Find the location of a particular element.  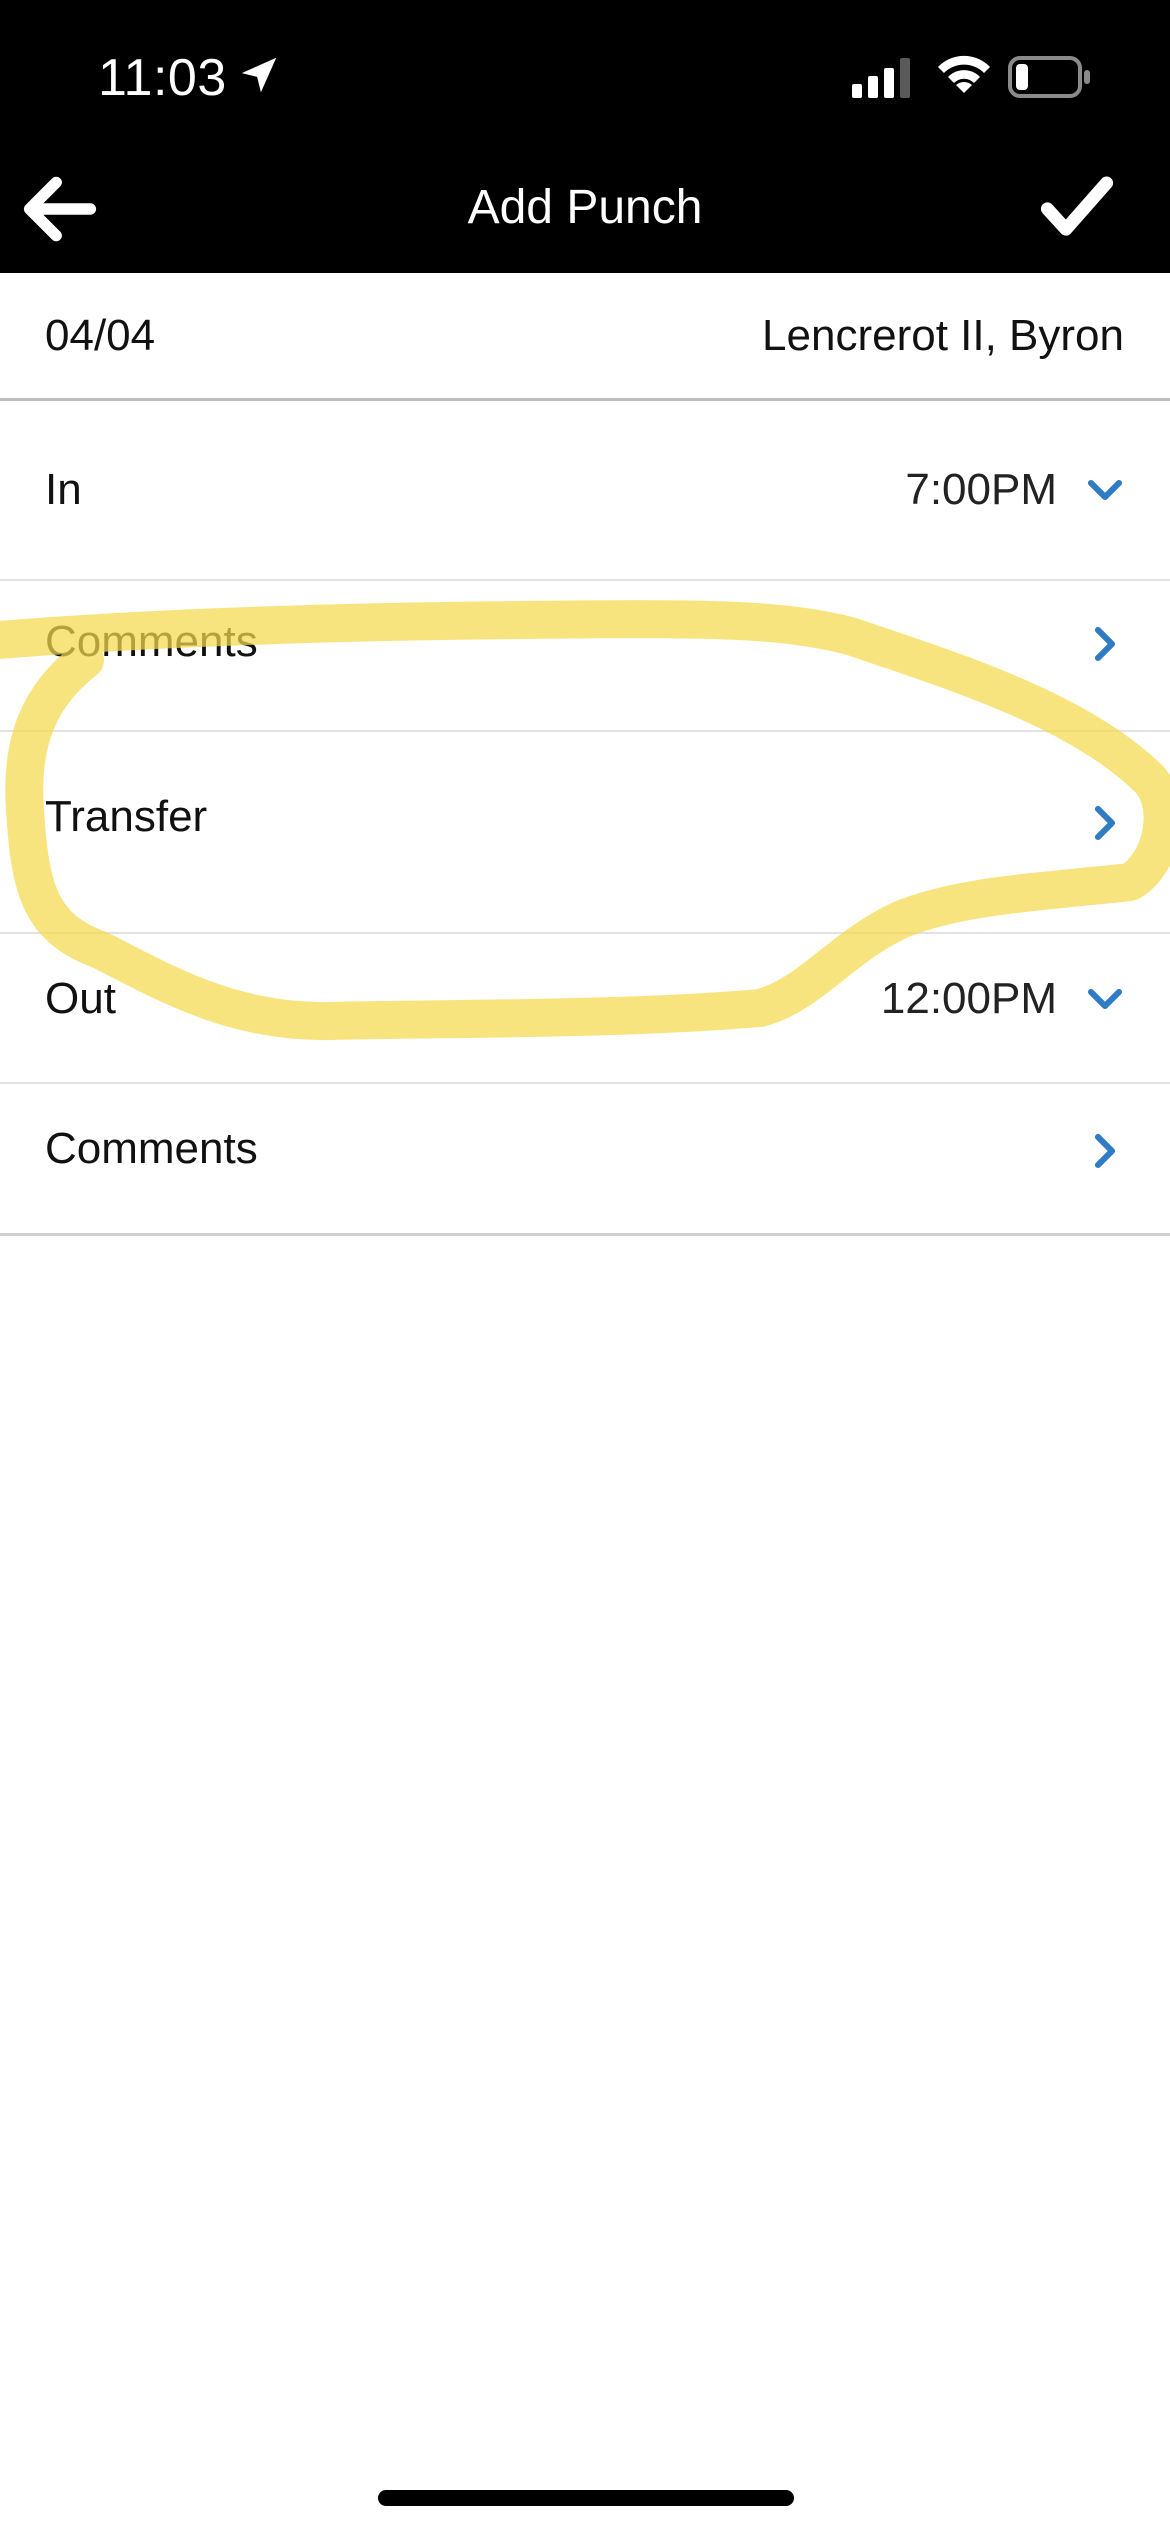

punch-in-comments-row: Comments is located at coordinates (585, 656).